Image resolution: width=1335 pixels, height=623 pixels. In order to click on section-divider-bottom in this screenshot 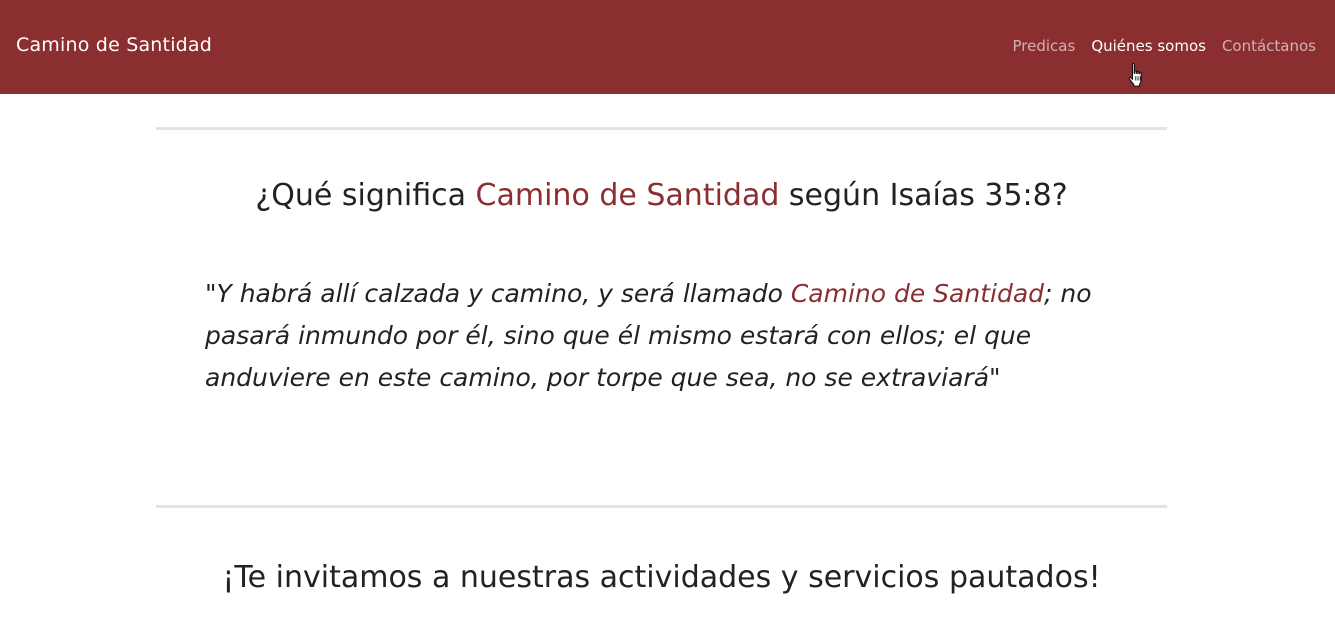, I will do `click(661, 506)`.